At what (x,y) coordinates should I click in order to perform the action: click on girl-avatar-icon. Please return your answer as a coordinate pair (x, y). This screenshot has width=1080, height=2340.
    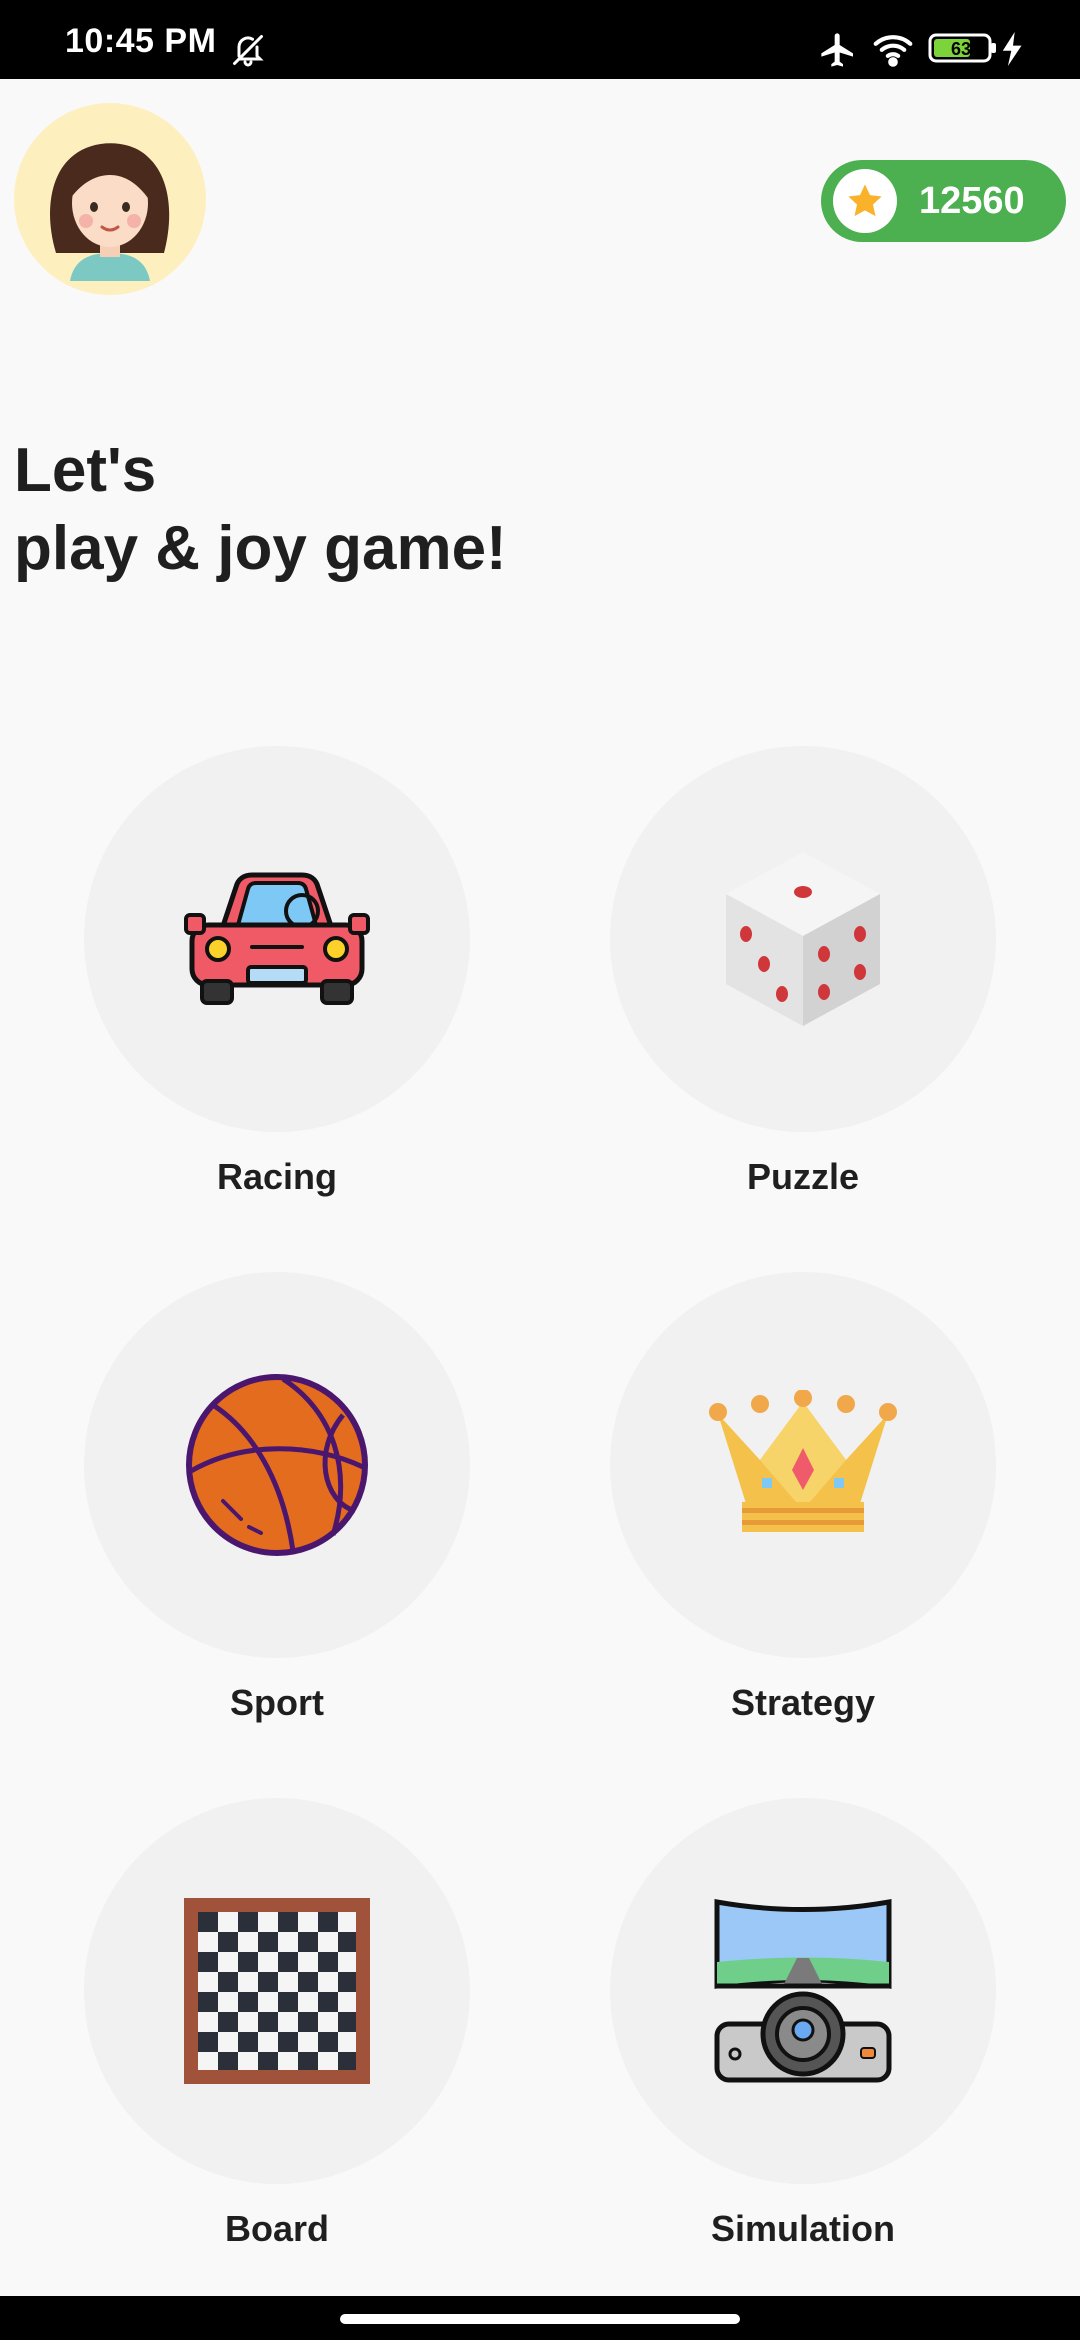
    Looking at the image, I should click on (110, 212).